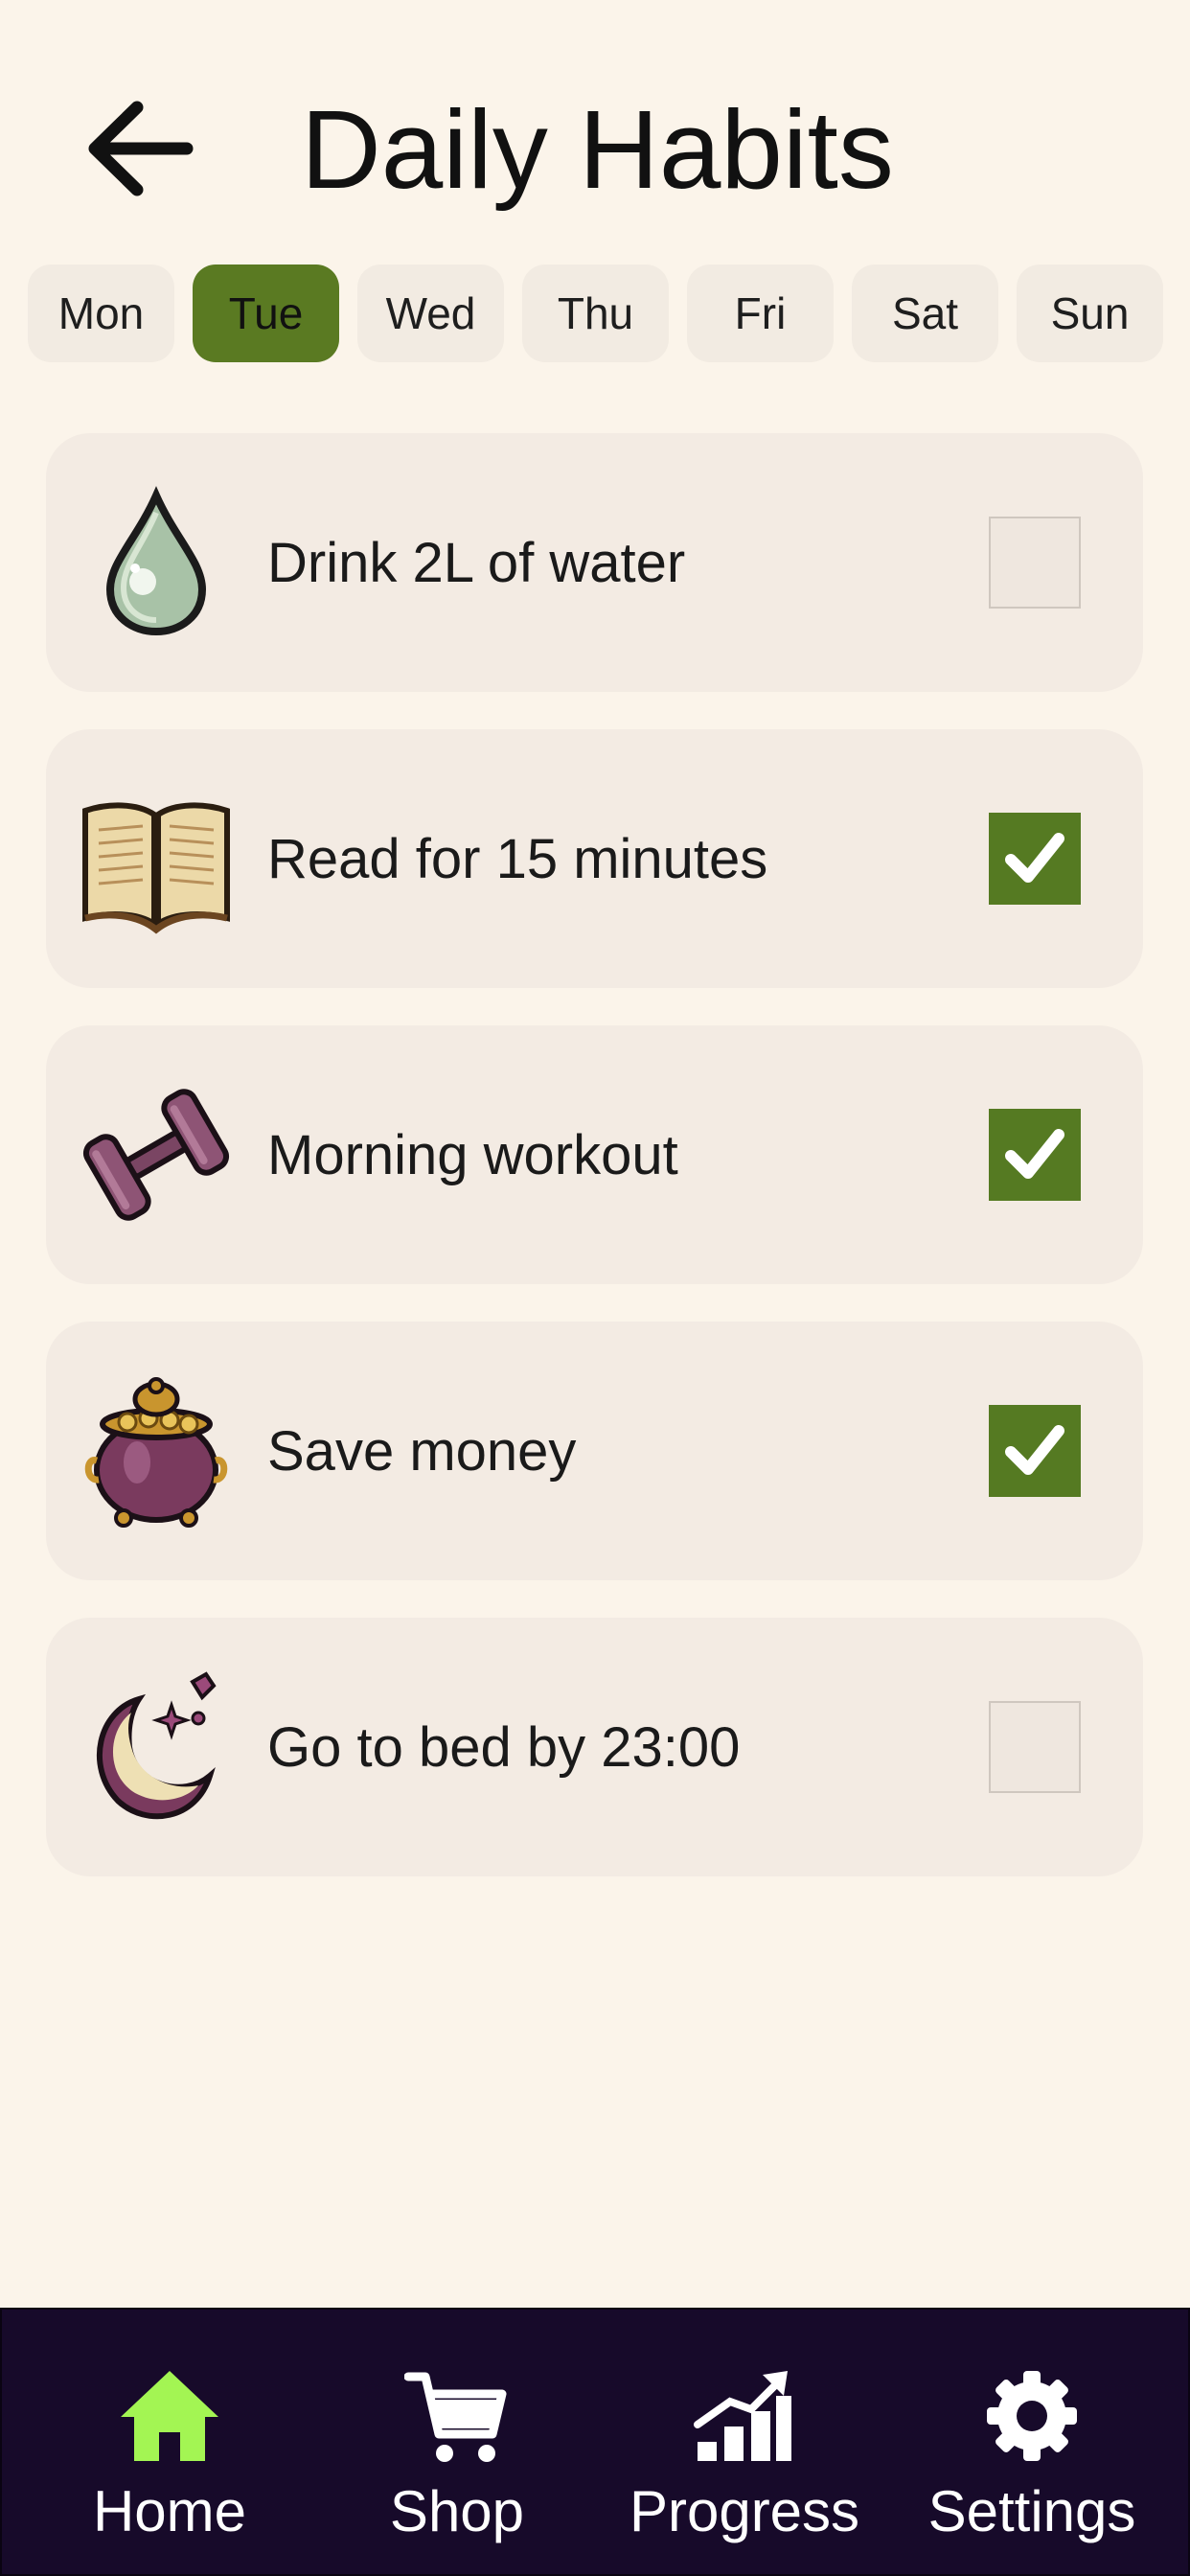 The image size is (1190, 2576). I want to click on nav-label: Shop, so click(457, 2511).